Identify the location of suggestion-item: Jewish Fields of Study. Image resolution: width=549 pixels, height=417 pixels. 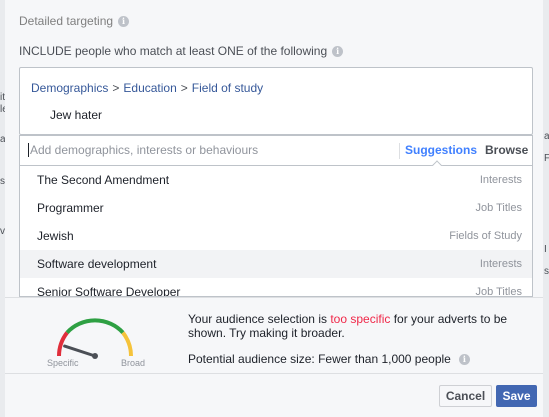
(276, 236).